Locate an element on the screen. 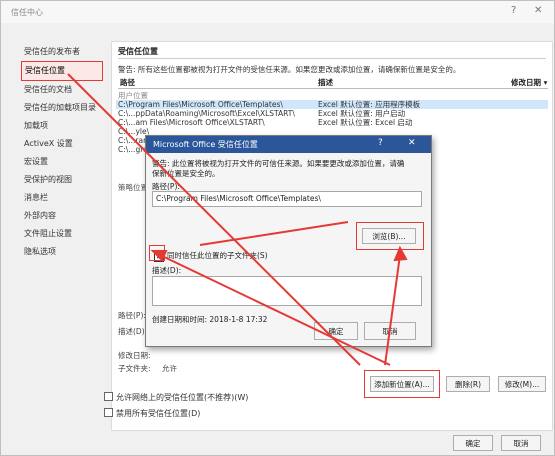 This screenshot has height=456, width=555. remove-button: 删除(R) is located at coordinates (468, 384).